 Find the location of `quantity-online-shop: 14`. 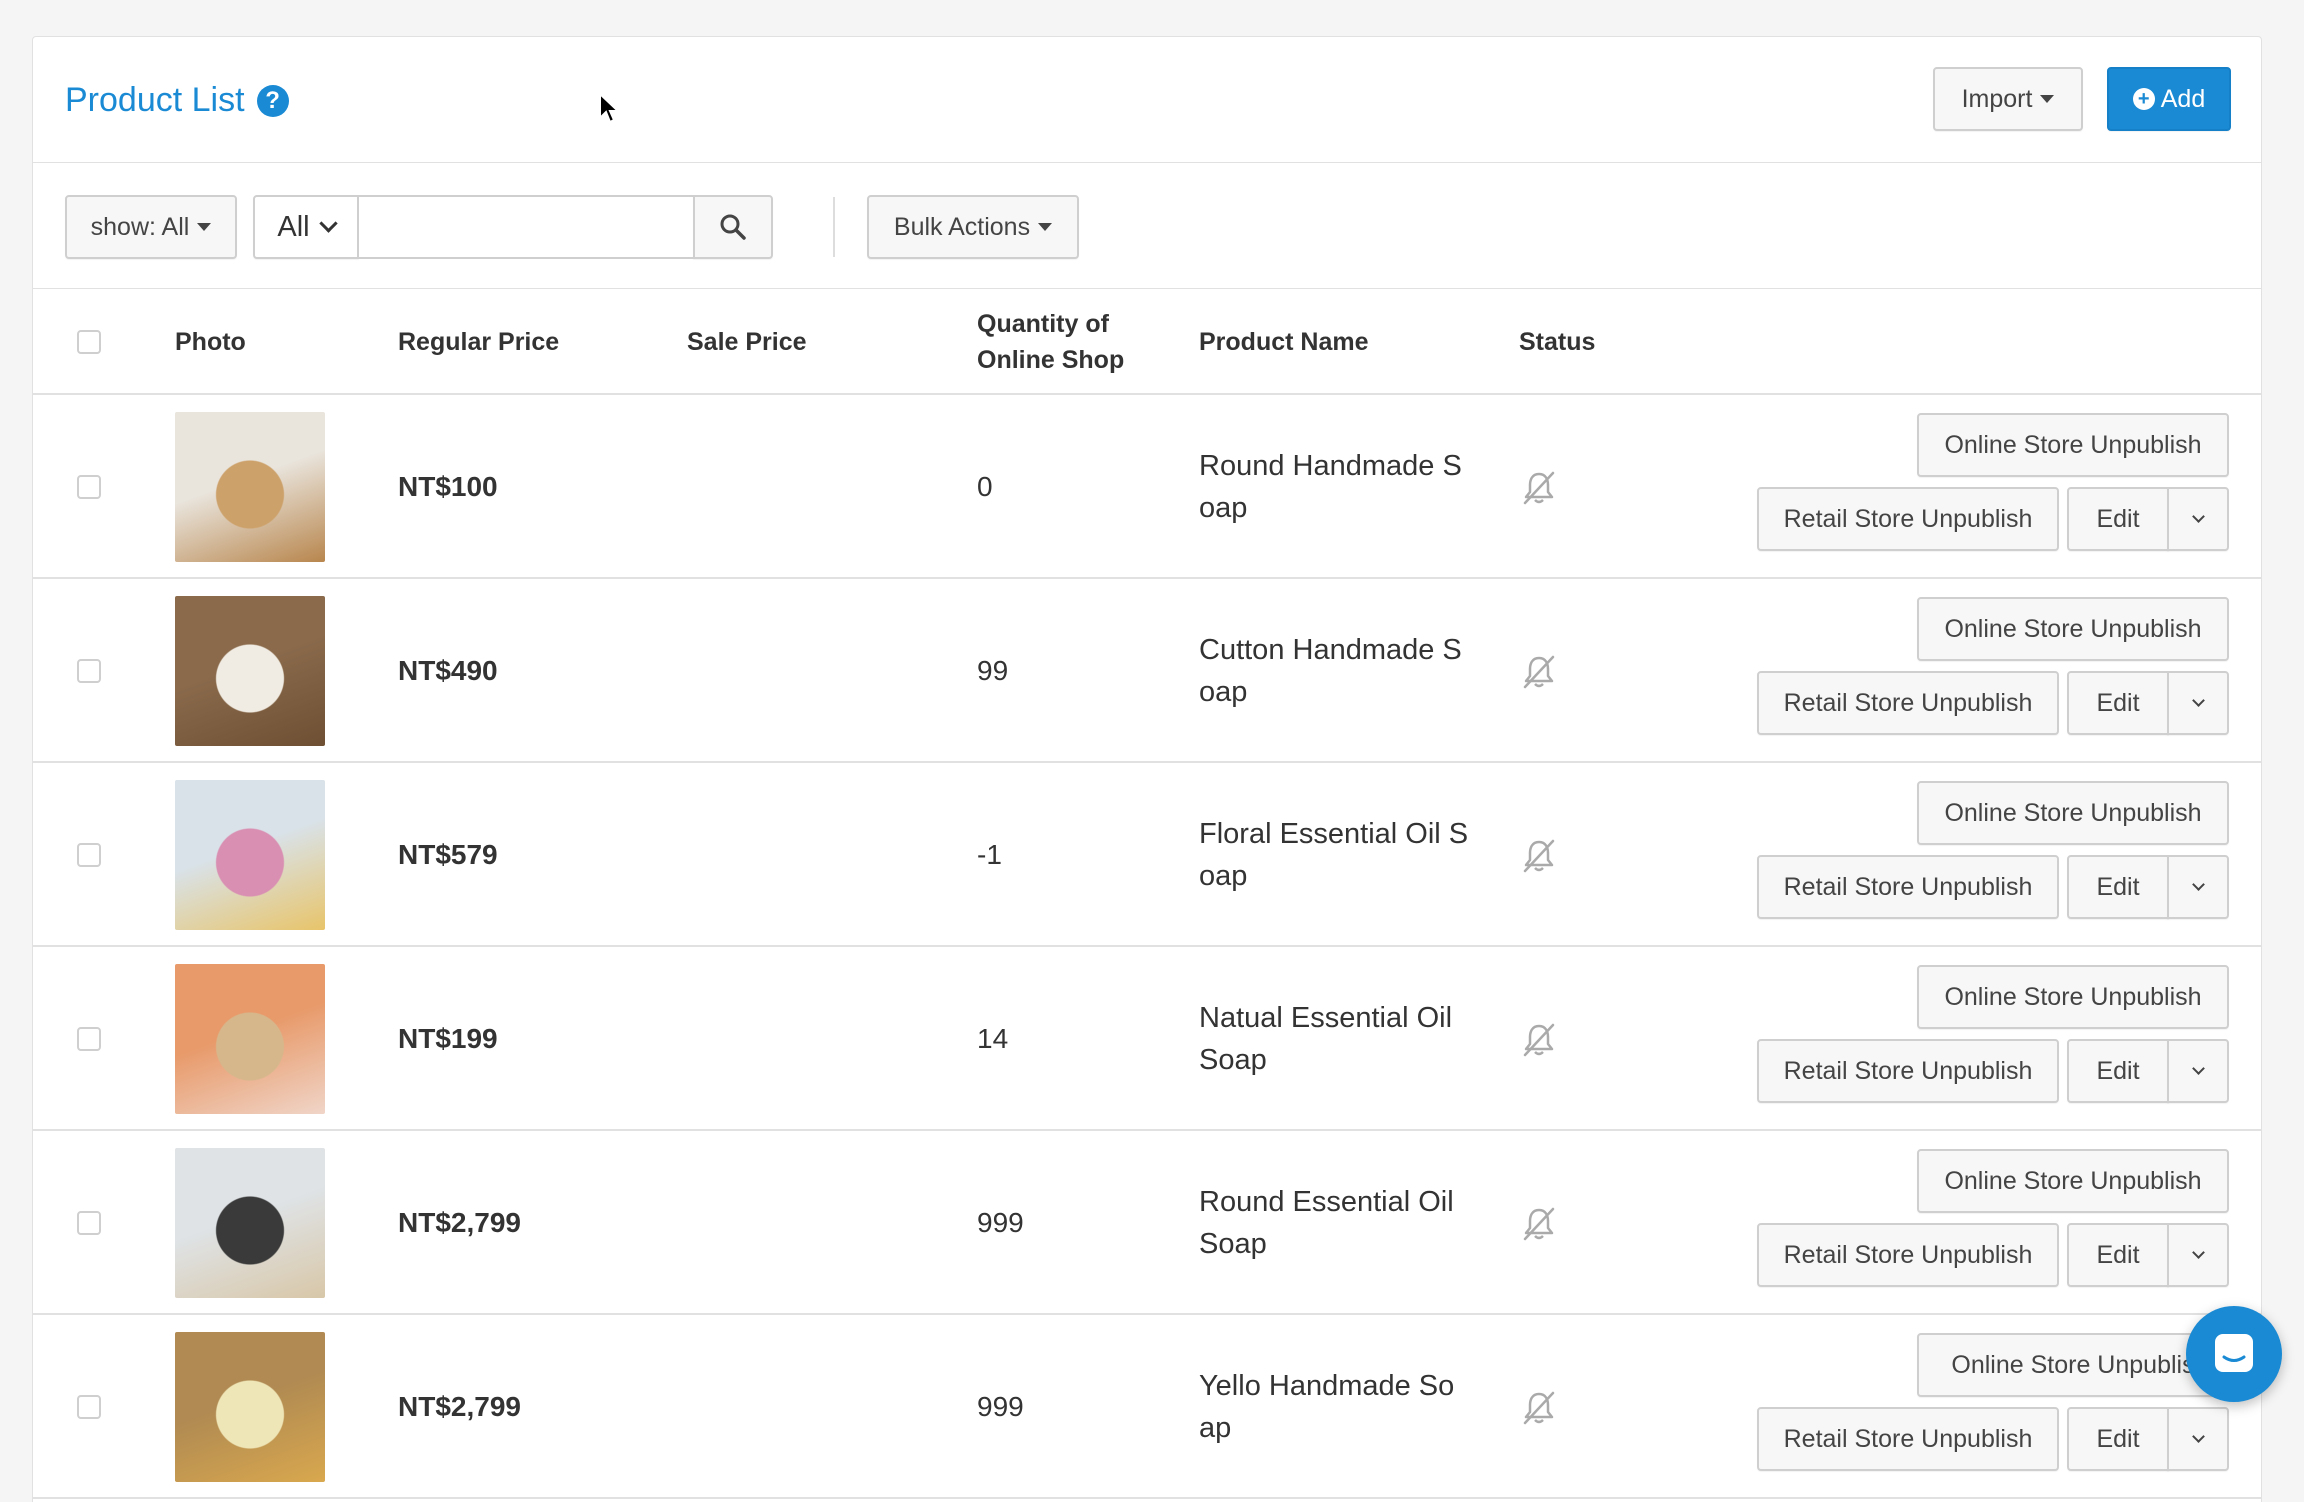

quantity-online-shop: 14 is located at coordinates (993, 1038).